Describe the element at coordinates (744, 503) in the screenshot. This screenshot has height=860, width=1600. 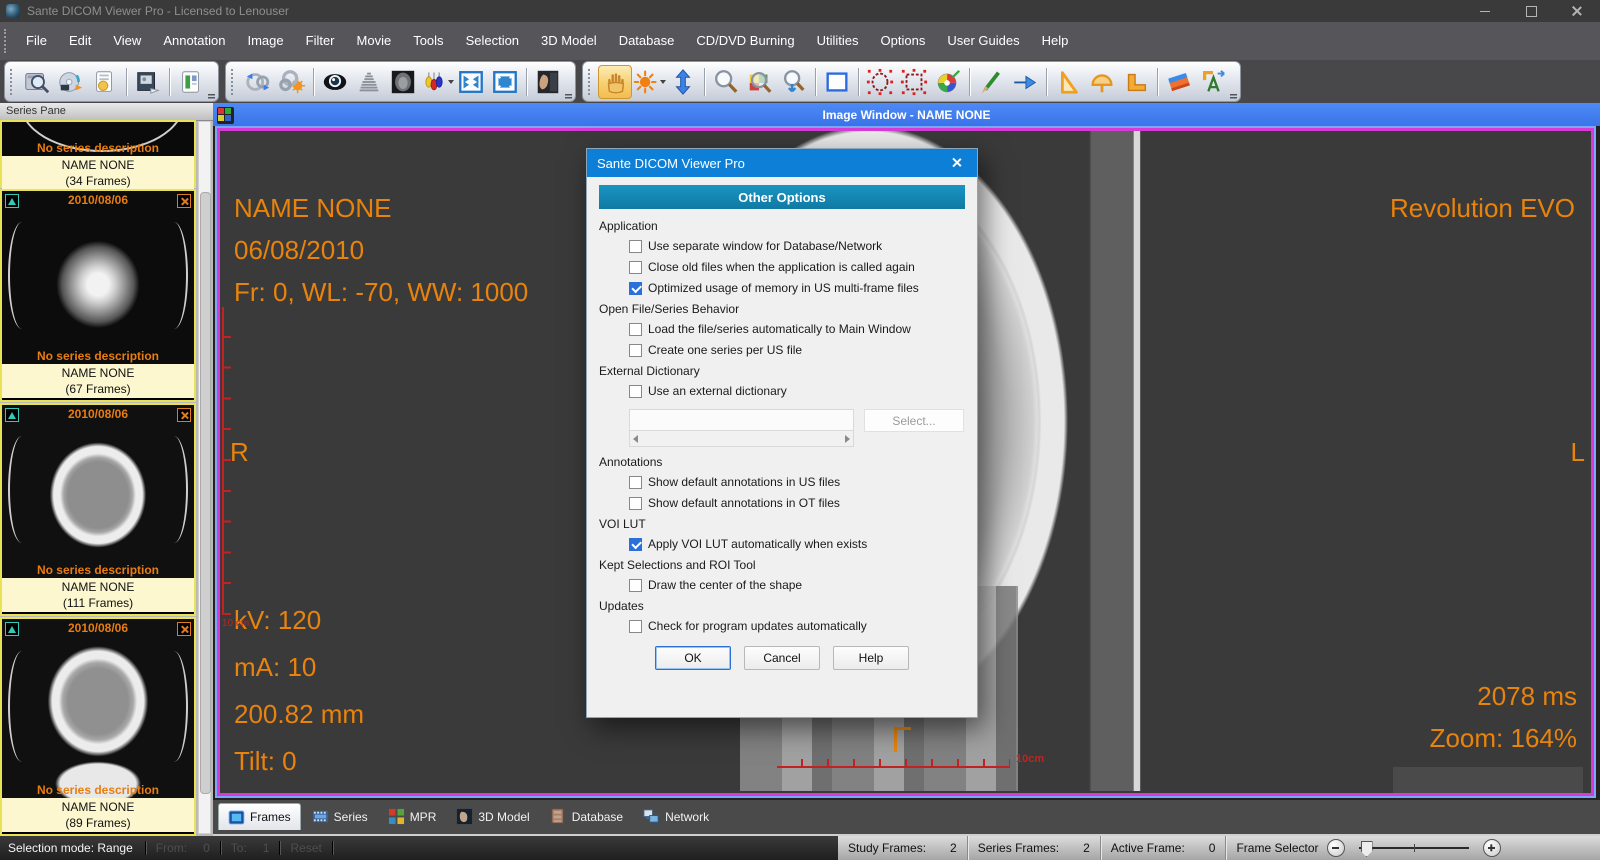
I see `checkbox-label: Show default annotations in OT files` at that location.